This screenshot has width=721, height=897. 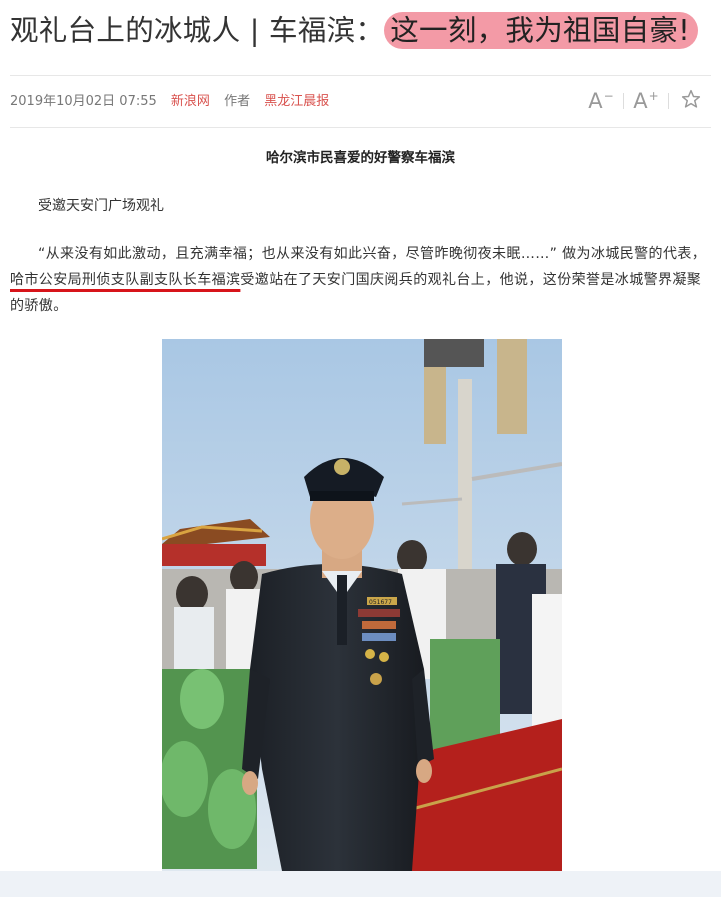 I want to click on source-link: 新浪网, so click(x=190, y=101).